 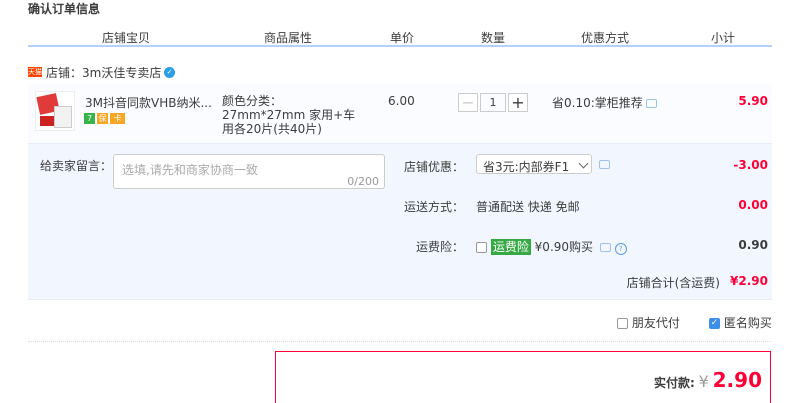 I want to click on anonymous-option: ✓ 匿名购买, so click(x=740, y=322).